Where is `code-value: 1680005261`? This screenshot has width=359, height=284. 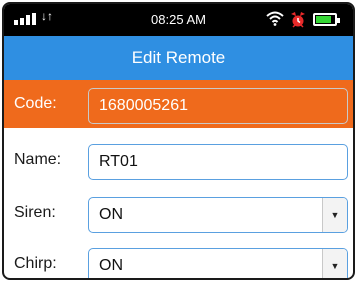 code-value: 1680005261 is located at coordinates (143, 105).